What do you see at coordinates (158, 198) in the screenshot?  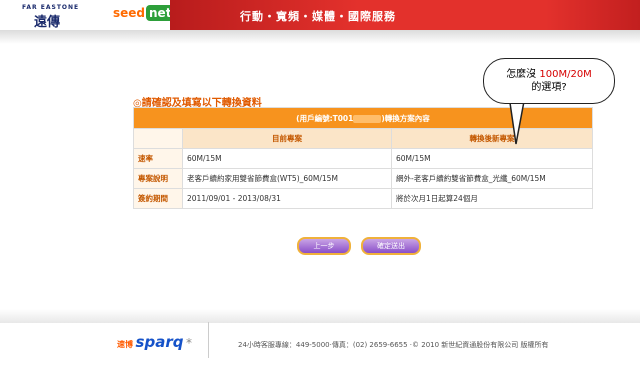 I see `row-label: 簽約期間` at bounding box center [158, 198].